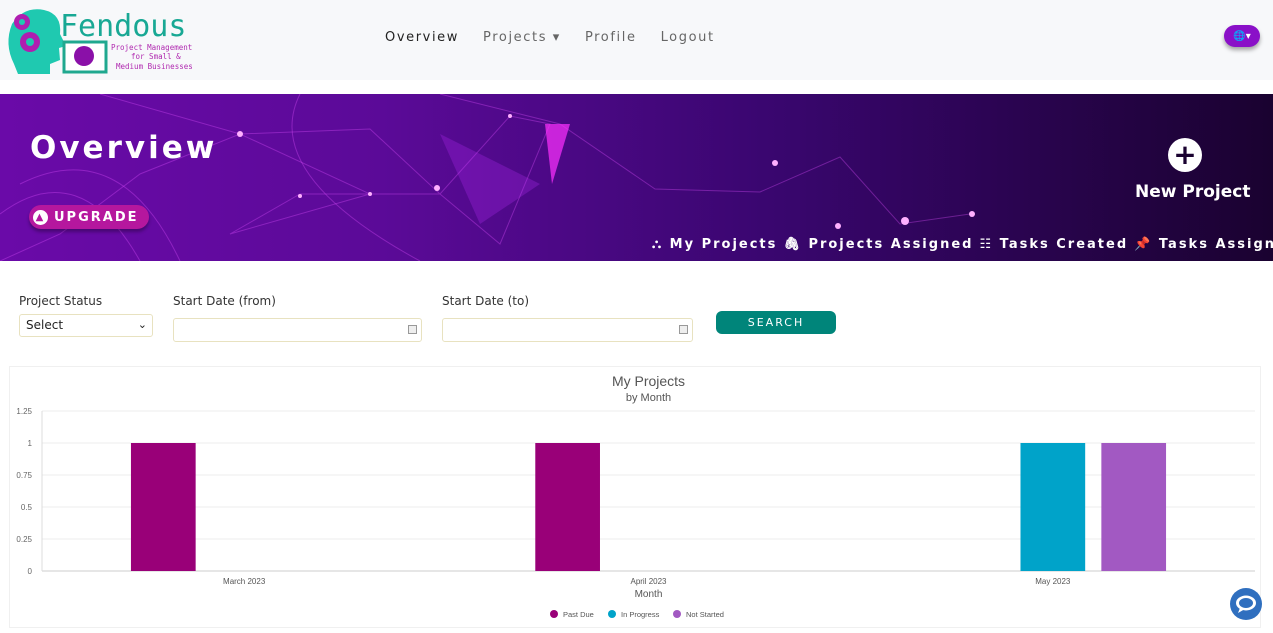 Image resolution: width=1273 pixels, height=633 pixels. What do you see at coordinates (1134, 507) in the screenshot?
I see `bar-not-started` at bounding box center [1134, 507].